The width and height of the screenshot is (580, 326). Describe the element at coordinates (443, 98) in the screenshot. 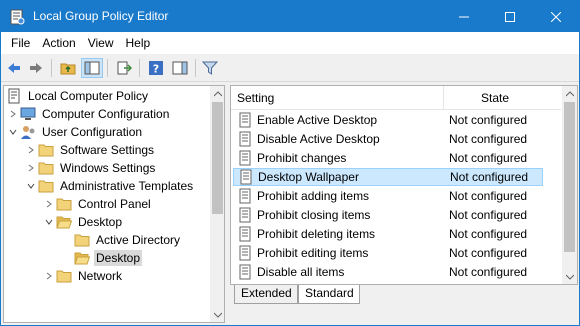

I see `column-divider` at that location.